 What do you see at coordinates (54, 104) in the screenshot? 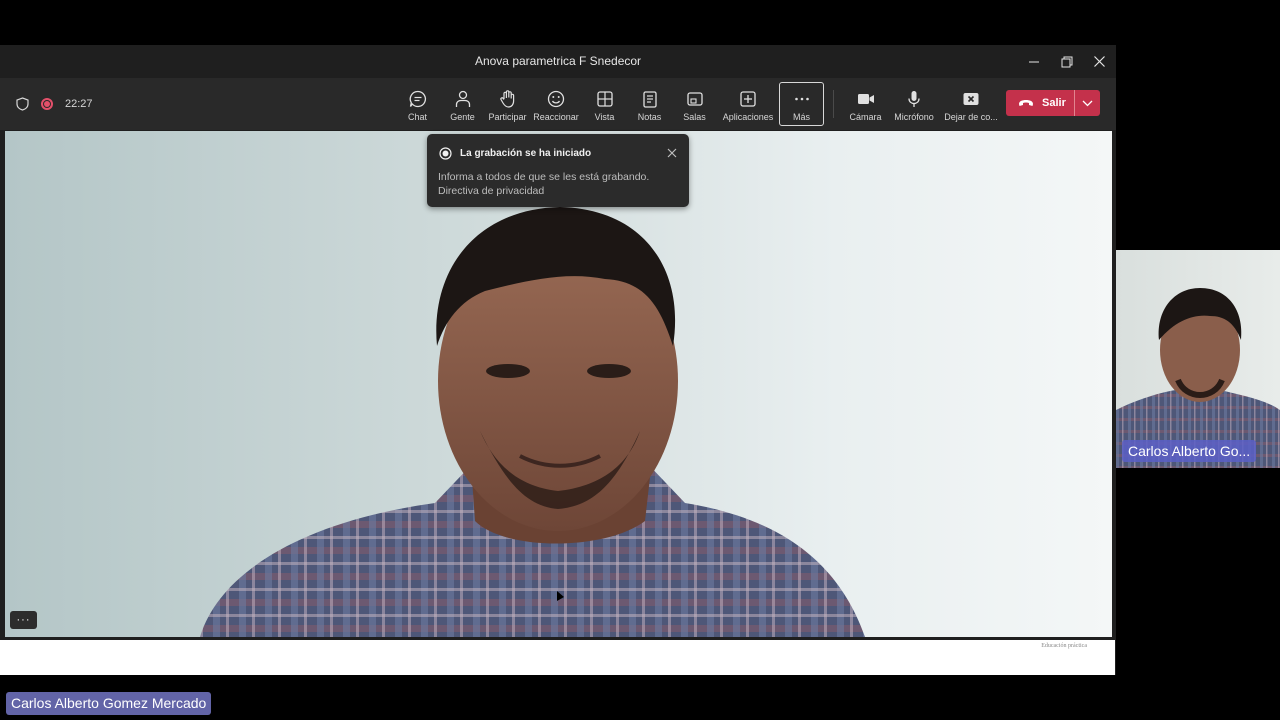
I see `meeting-info: 22:27` at bounding box center [54, 104].